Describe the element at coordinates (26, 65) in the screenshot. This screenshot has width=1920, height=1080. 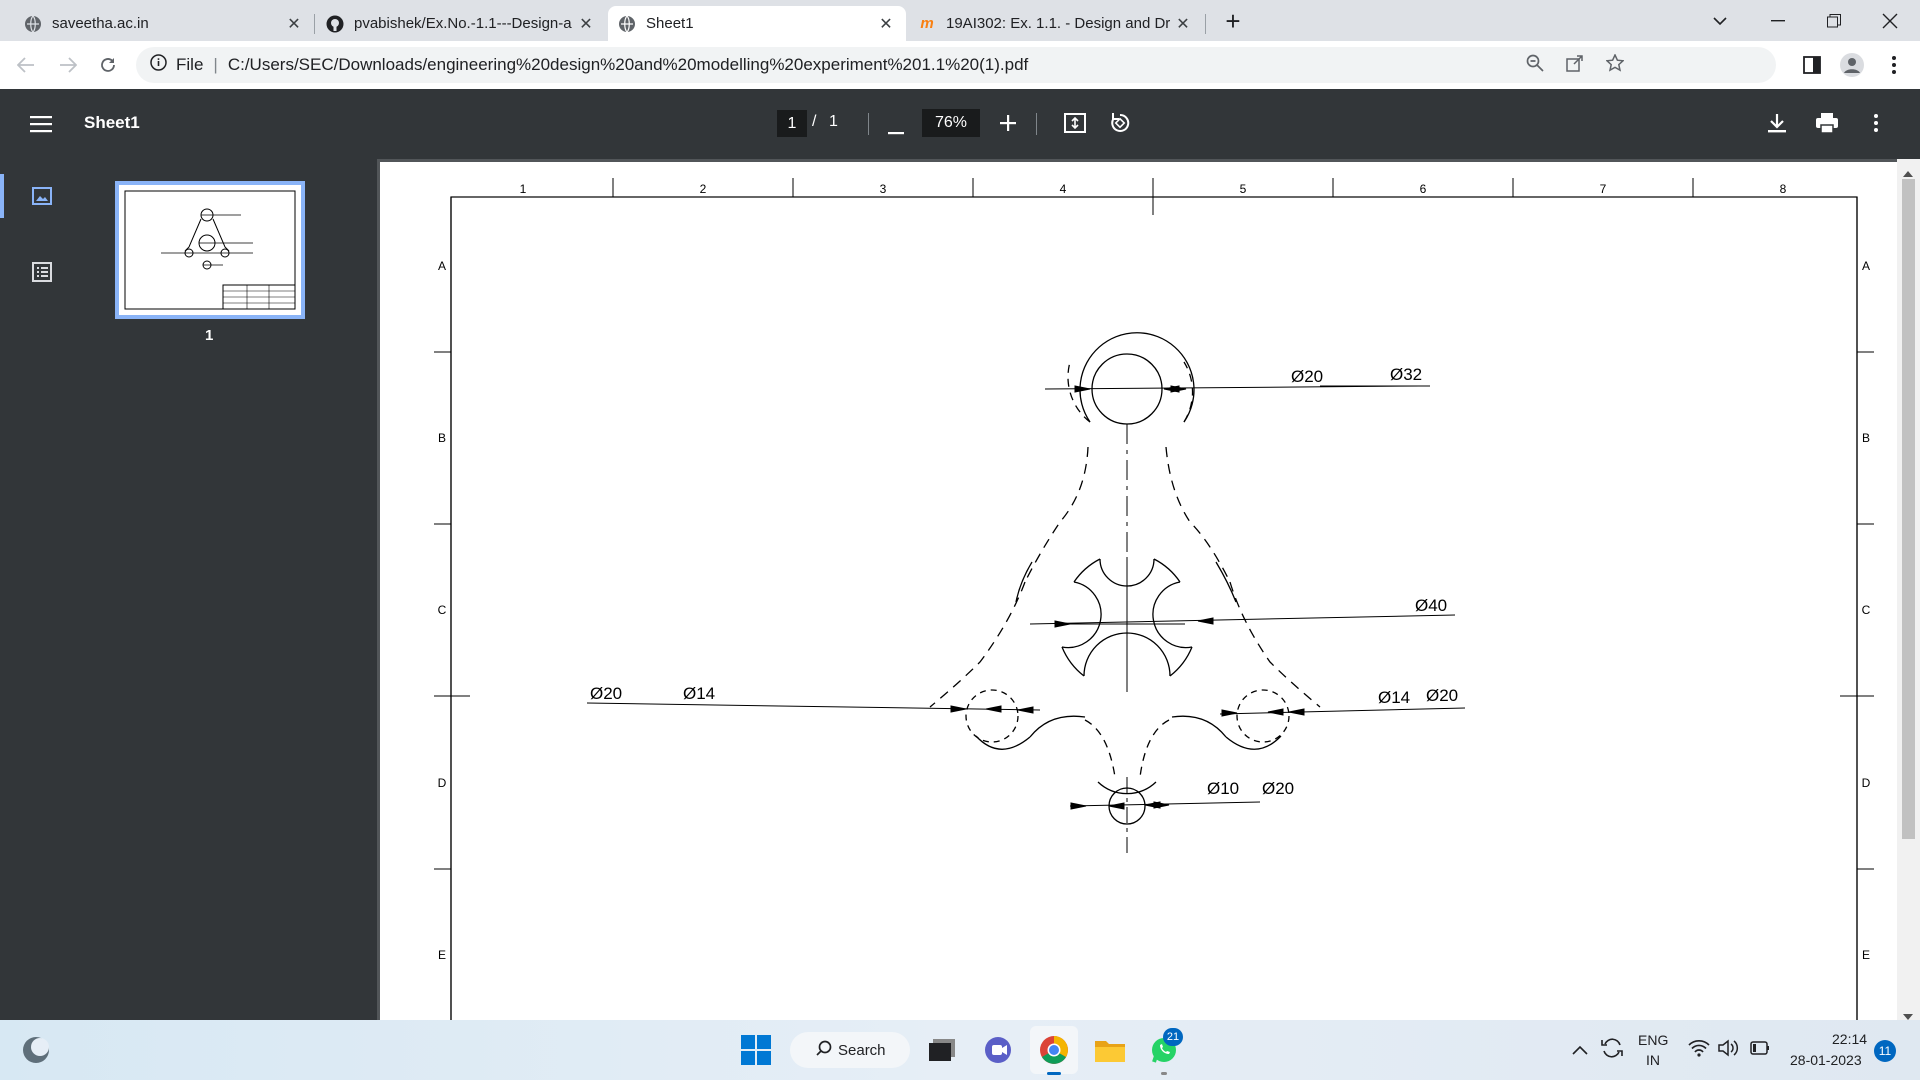
I see `back-button` at that location.